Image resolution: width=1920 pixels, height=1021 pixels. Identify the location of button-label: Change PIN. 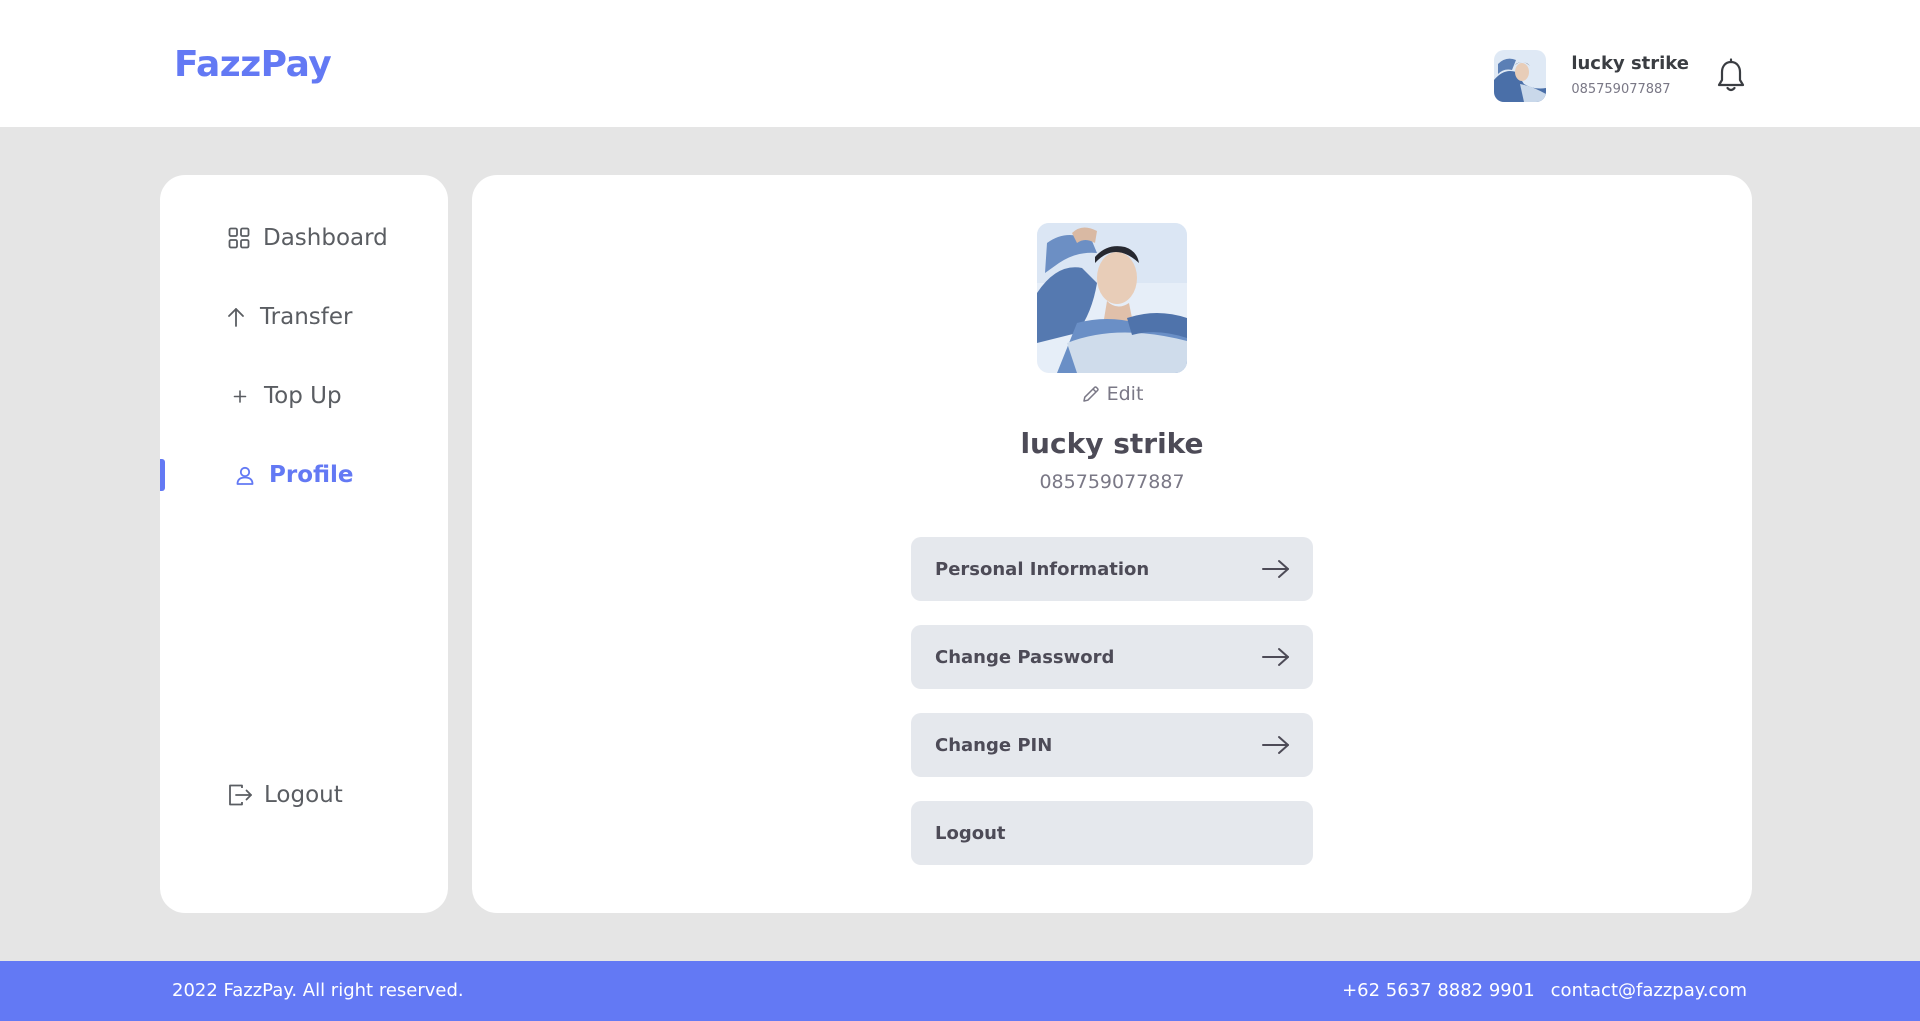
(994, 745).